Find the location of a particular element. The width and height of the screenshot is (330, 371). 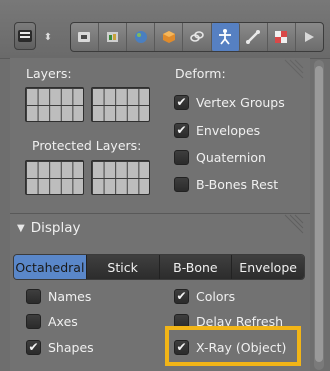

display-mode-octahedral: Octahedral is located at coordinates (50, 267).